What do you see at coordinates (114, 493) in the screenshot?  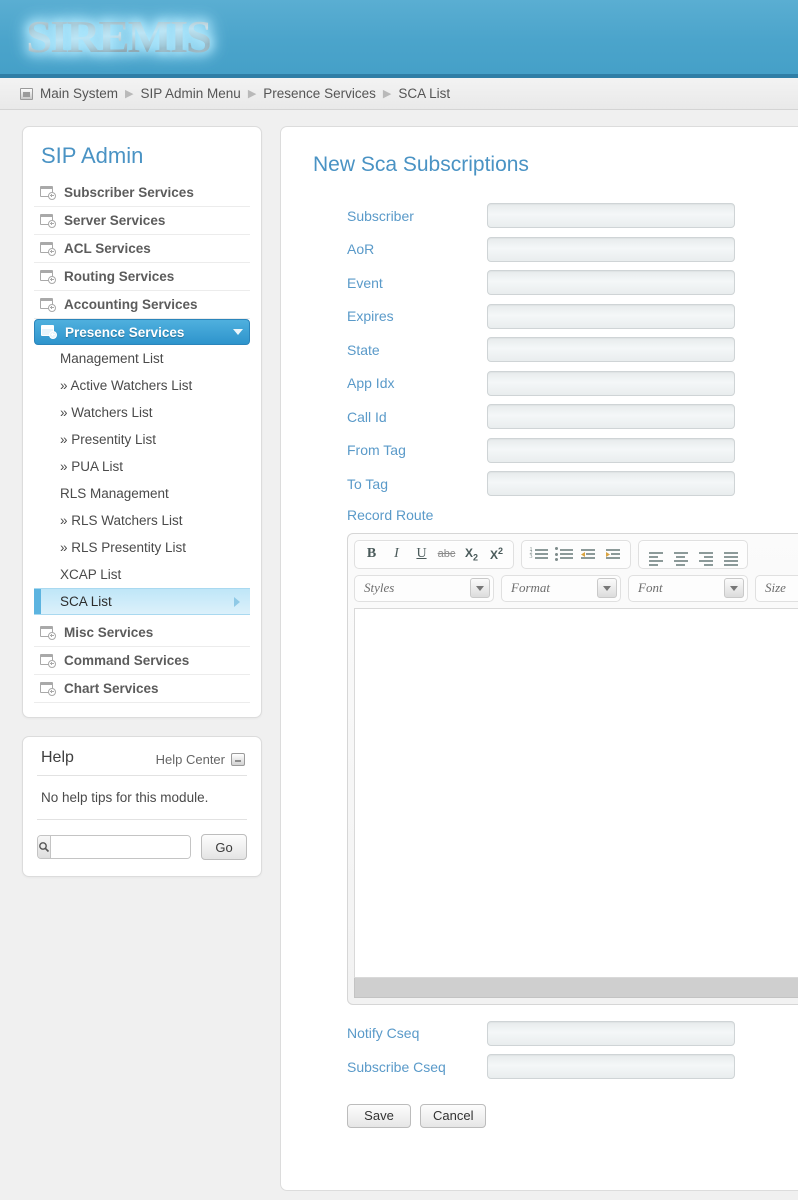 I see `sidebar-subitem-label: RLS Management` at bounding box center [114, 493].